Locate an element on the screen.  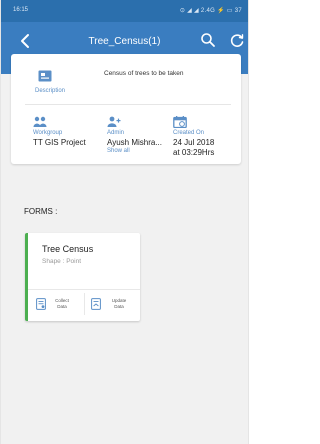
collect-data-label-line1: Collect is located at coordinates (62, 300).